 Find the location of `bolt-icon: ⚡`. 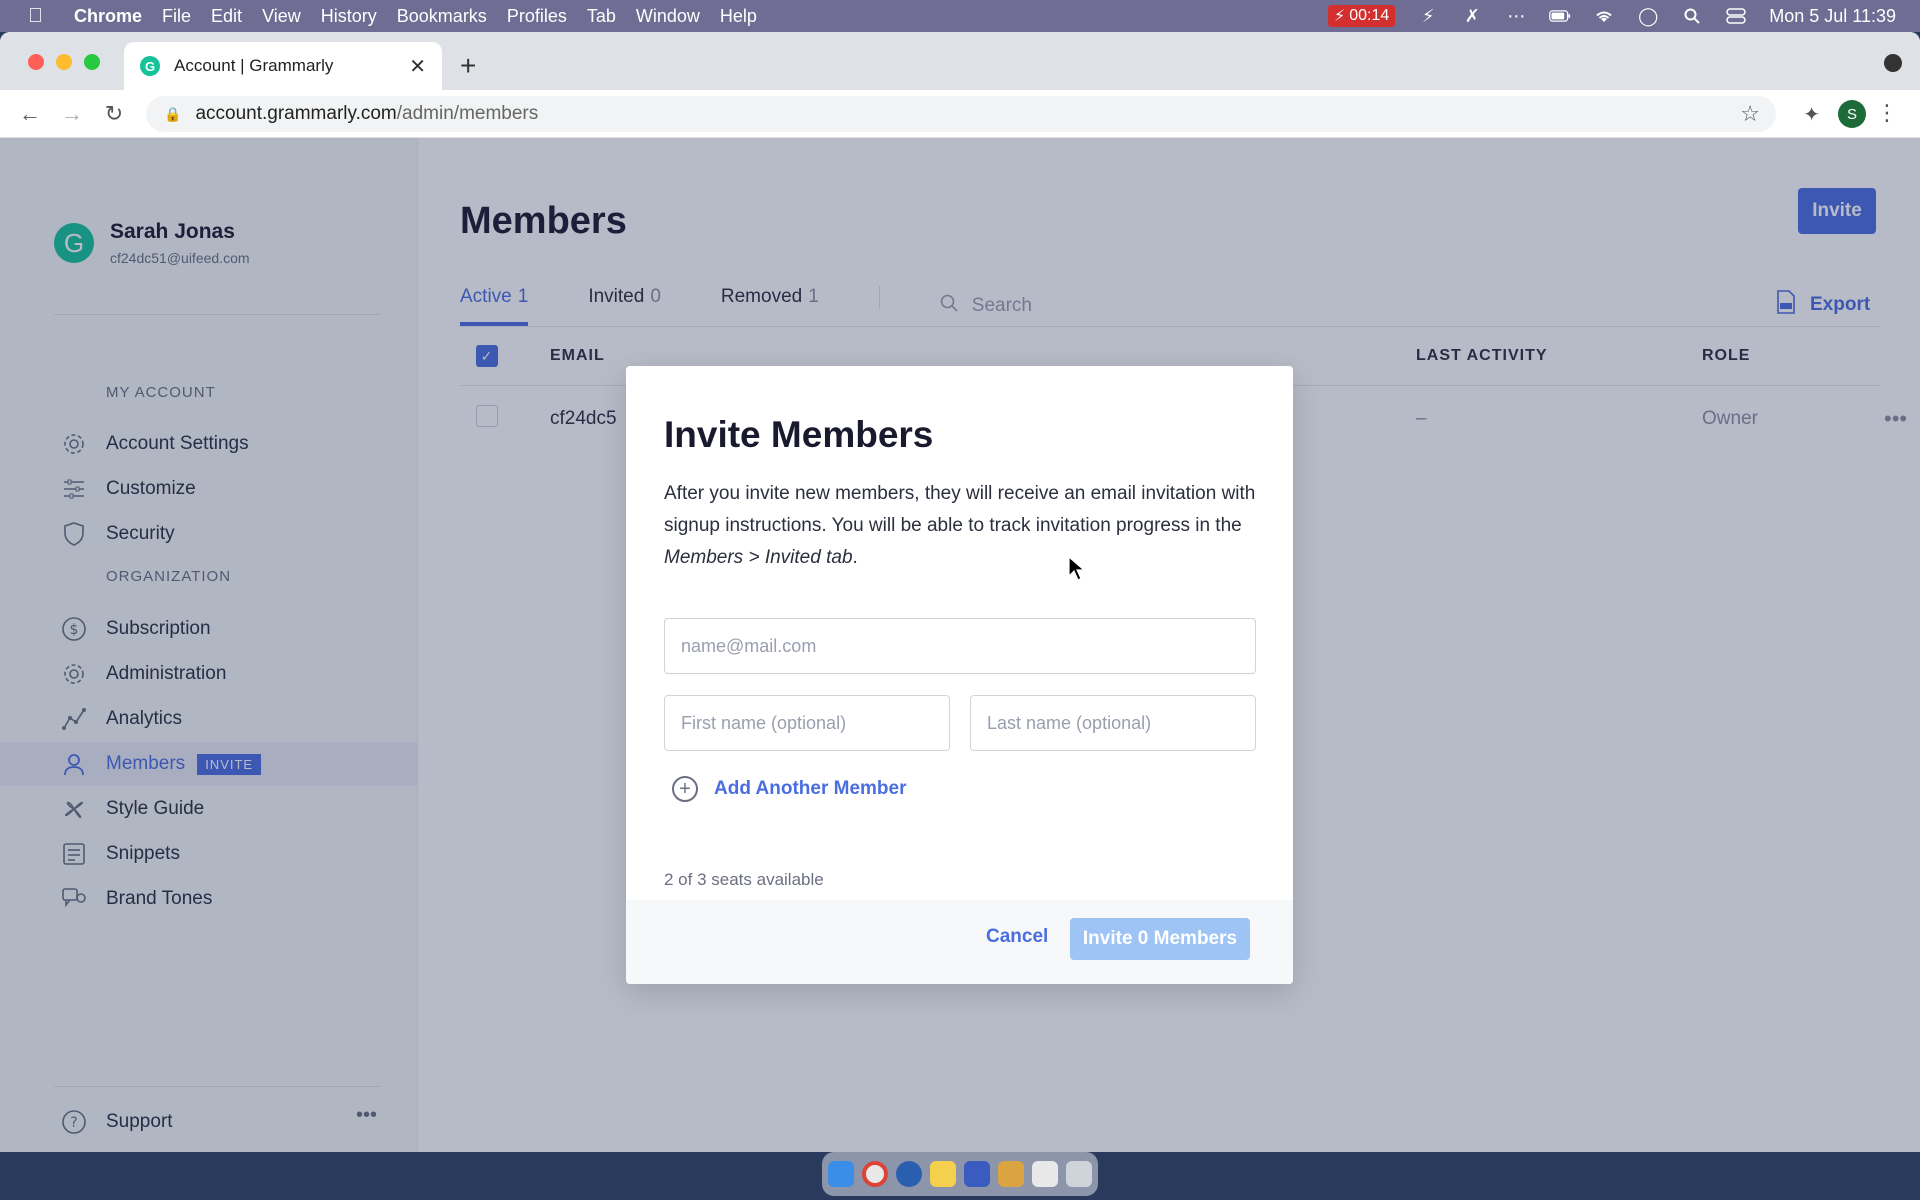

bolt-icon: ⚡ is located at coordinates (1428, 16).